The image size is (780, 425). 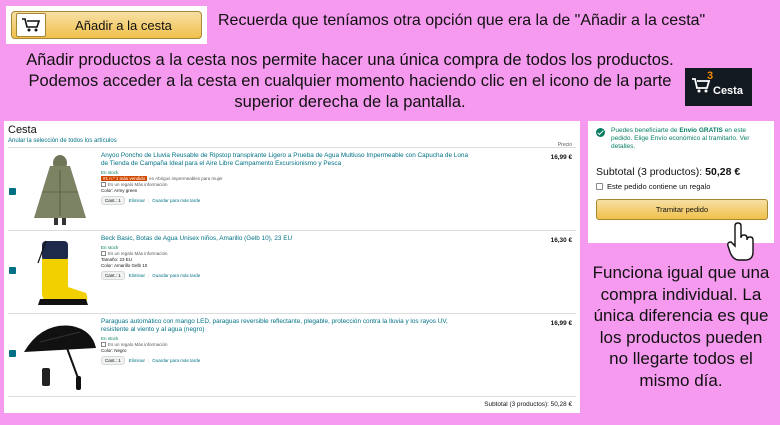 I want to click on item-price: 16,30 €, so click(x=561, y=240).